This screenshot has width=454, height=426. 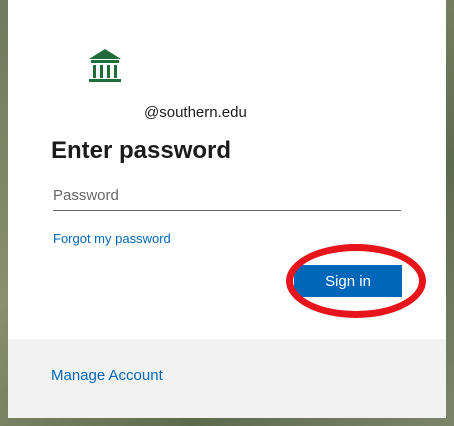 I want to click on manage-account-link: Manage Account, so click(x=107, y=375).